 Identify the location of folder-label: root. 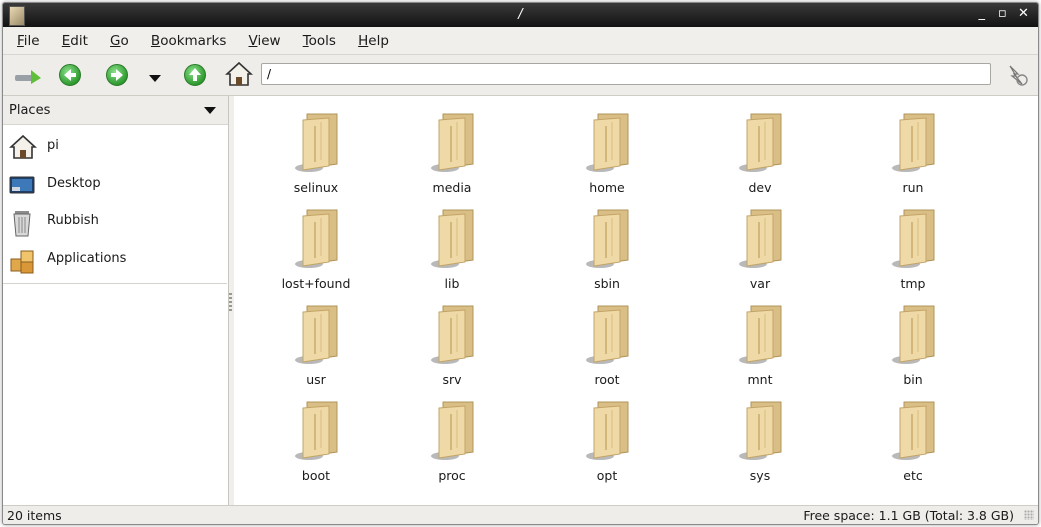
(607, 379).